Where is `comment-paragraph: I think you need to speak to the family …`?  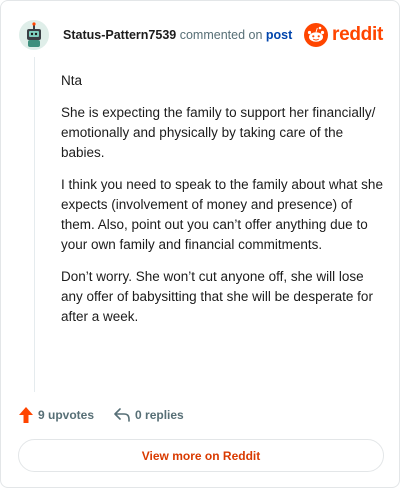
comment-paragraph: I think you need to speak to the family … is located at coordinates (222, 214).